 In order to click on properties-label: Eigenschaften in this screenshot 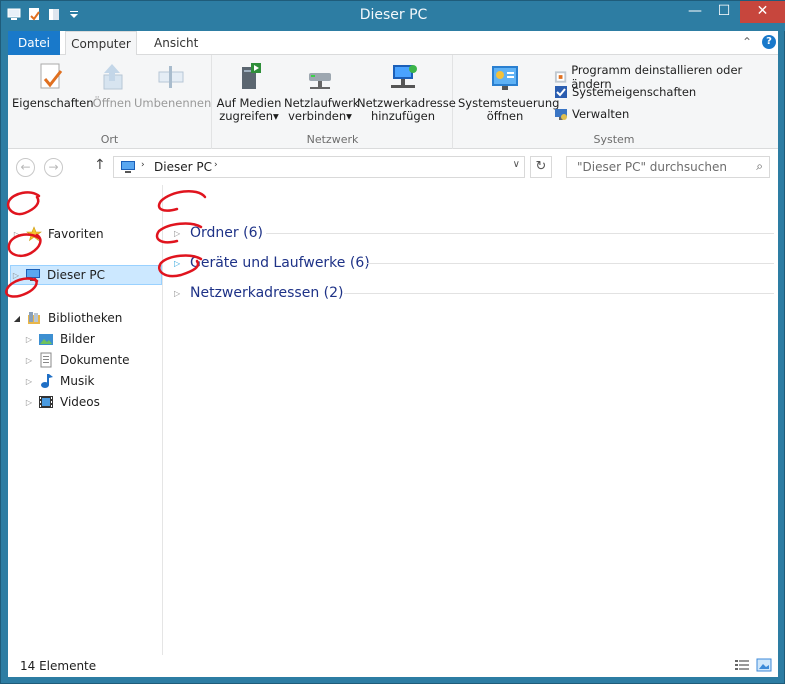, I will do `click(53, 103)`.